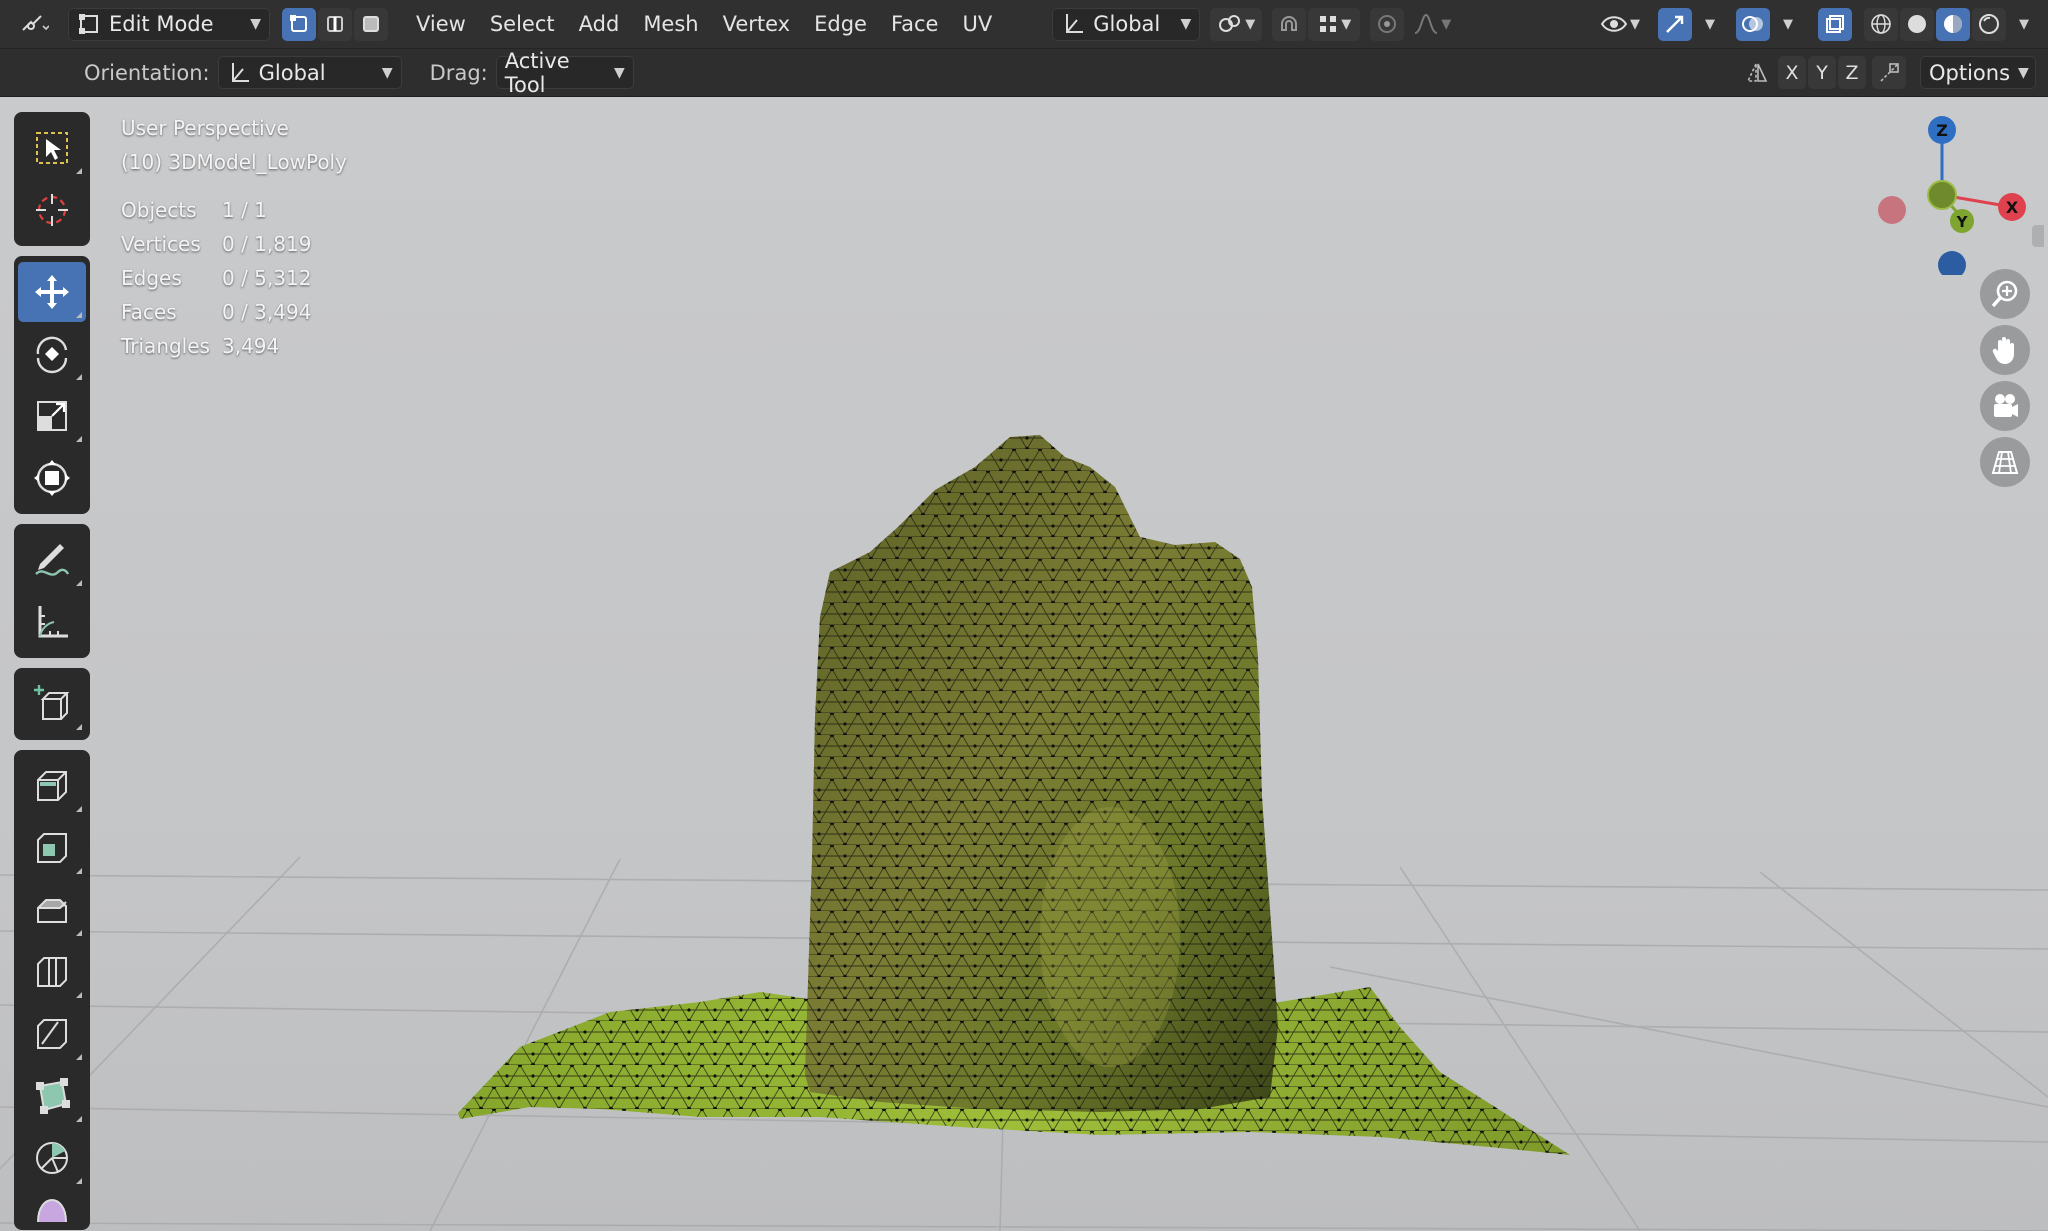  I want to click on face-select-button, so click(371, 24).